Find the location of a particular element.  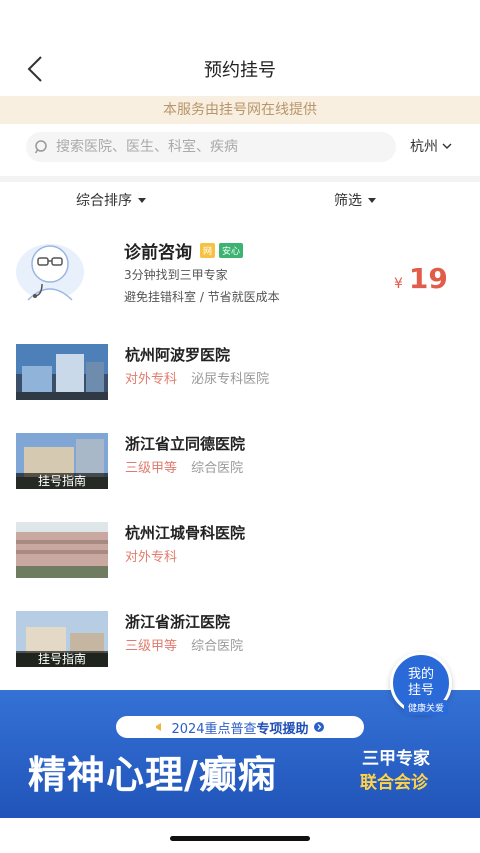

section-divider is located at coordinates (240, 179).